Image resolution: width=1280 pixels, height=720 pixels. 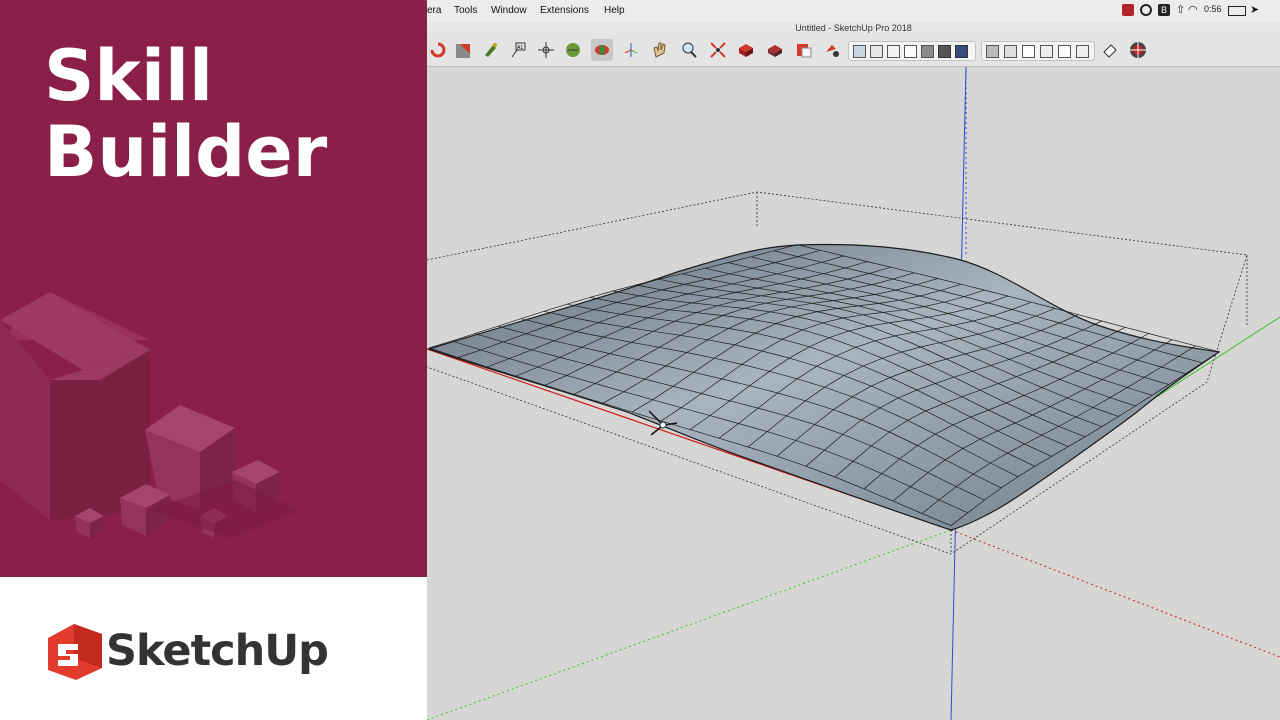 What do you see at coordinates (1010, 51) in the screenshot?
I see `top-view-icon` at bounding box center [1010, 51].